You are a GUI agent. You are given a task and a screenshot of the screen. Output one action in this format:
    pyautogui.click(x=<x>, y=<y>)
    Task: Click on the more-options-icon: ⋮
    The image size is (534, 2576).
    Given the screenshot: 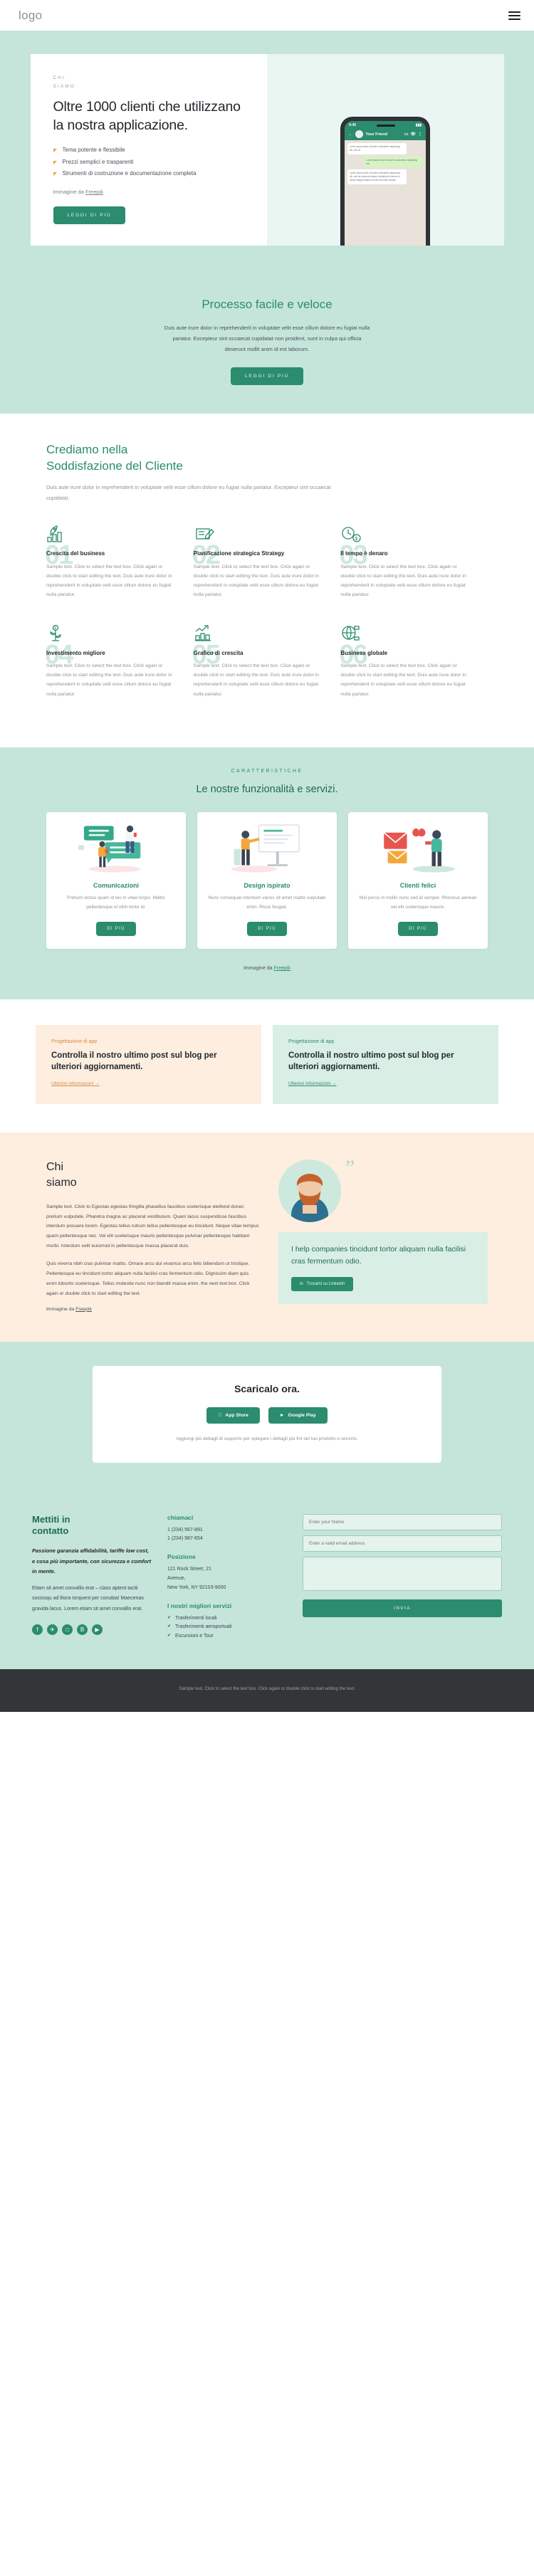 What is the action you would take?
    pyautogui.click(x=420, y=134)
    